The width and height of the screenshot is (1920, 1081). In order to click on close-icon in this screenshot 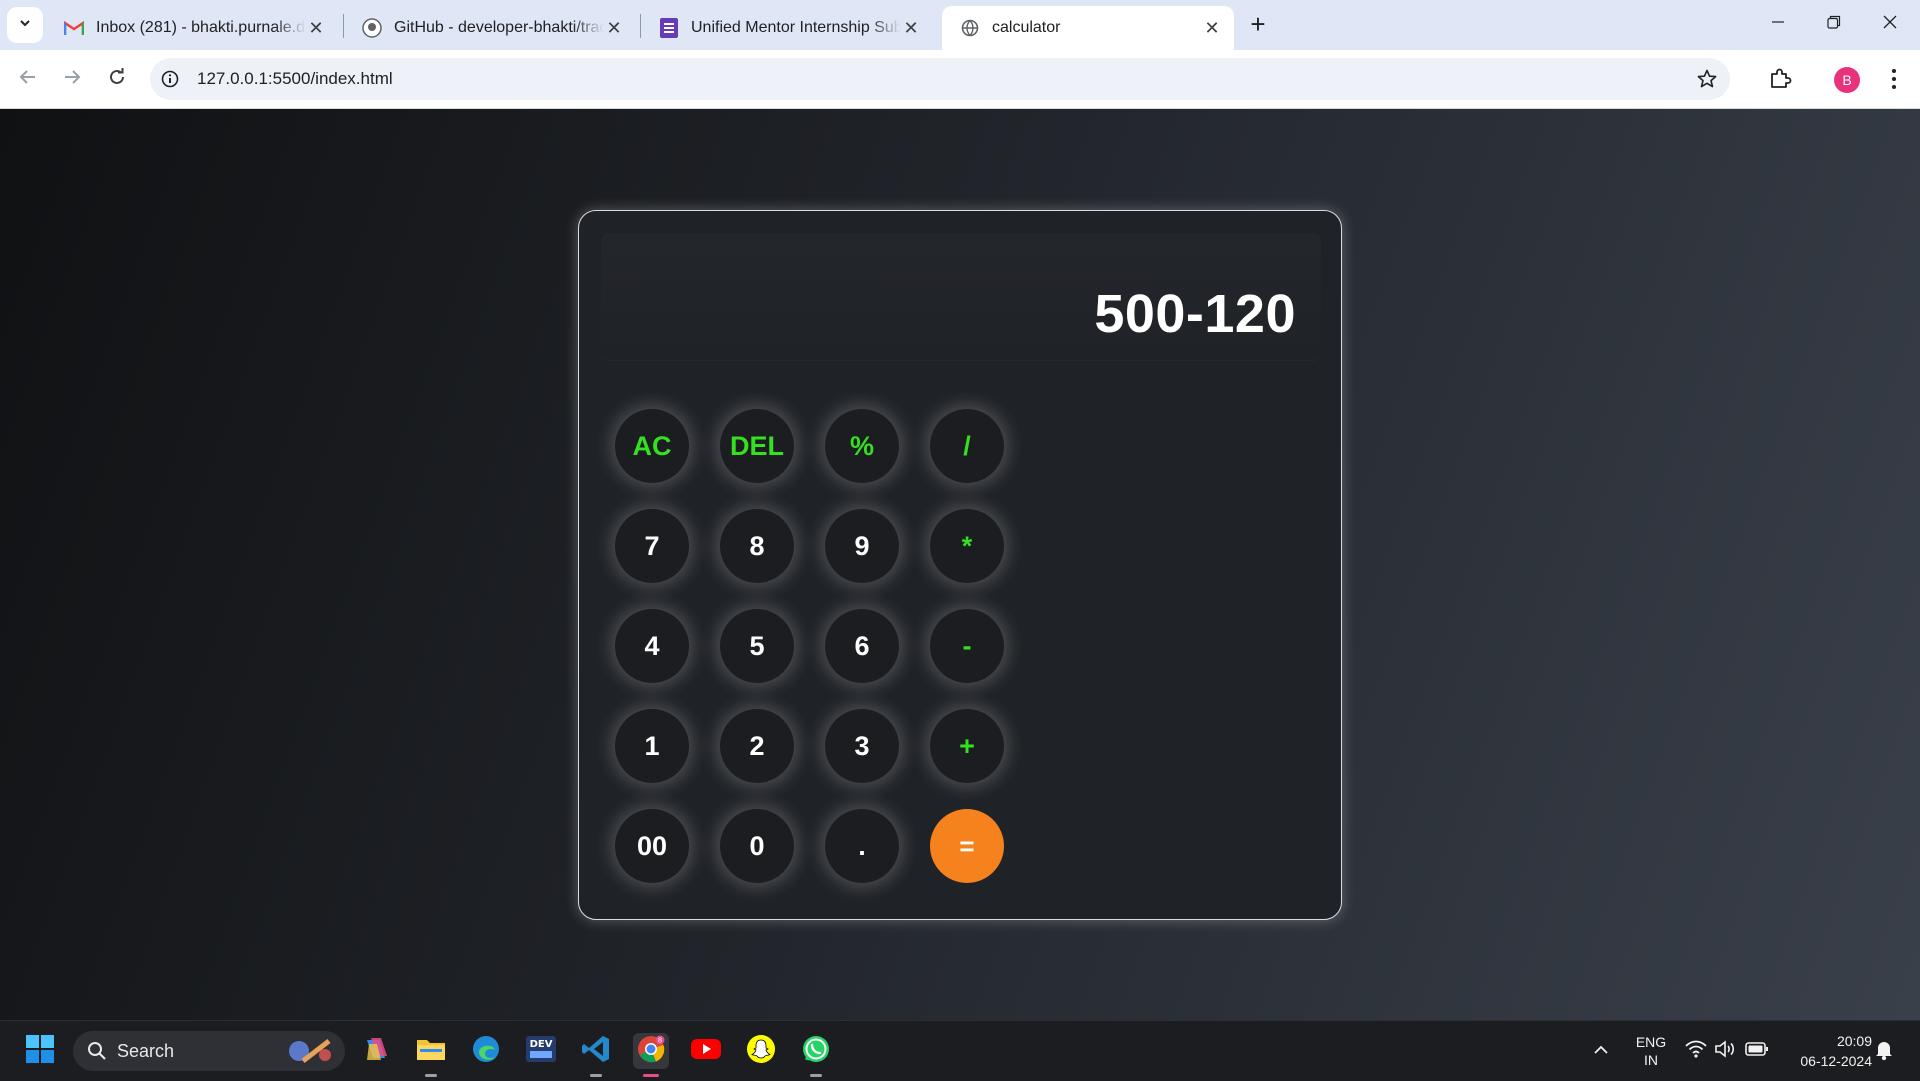, I will do `click(1890, 24)`.